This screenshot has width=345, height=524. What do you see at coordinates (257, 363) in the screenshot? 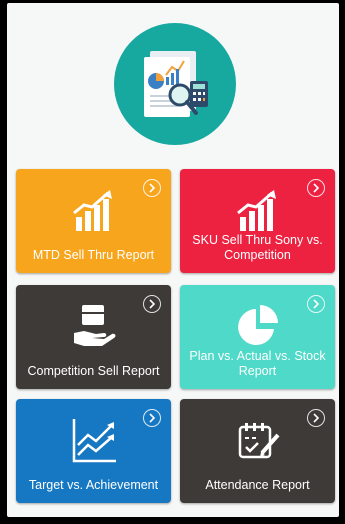
I see `tile-label: Plan vs. Actual vs. Stock Report` at bounding box center [257, 363].